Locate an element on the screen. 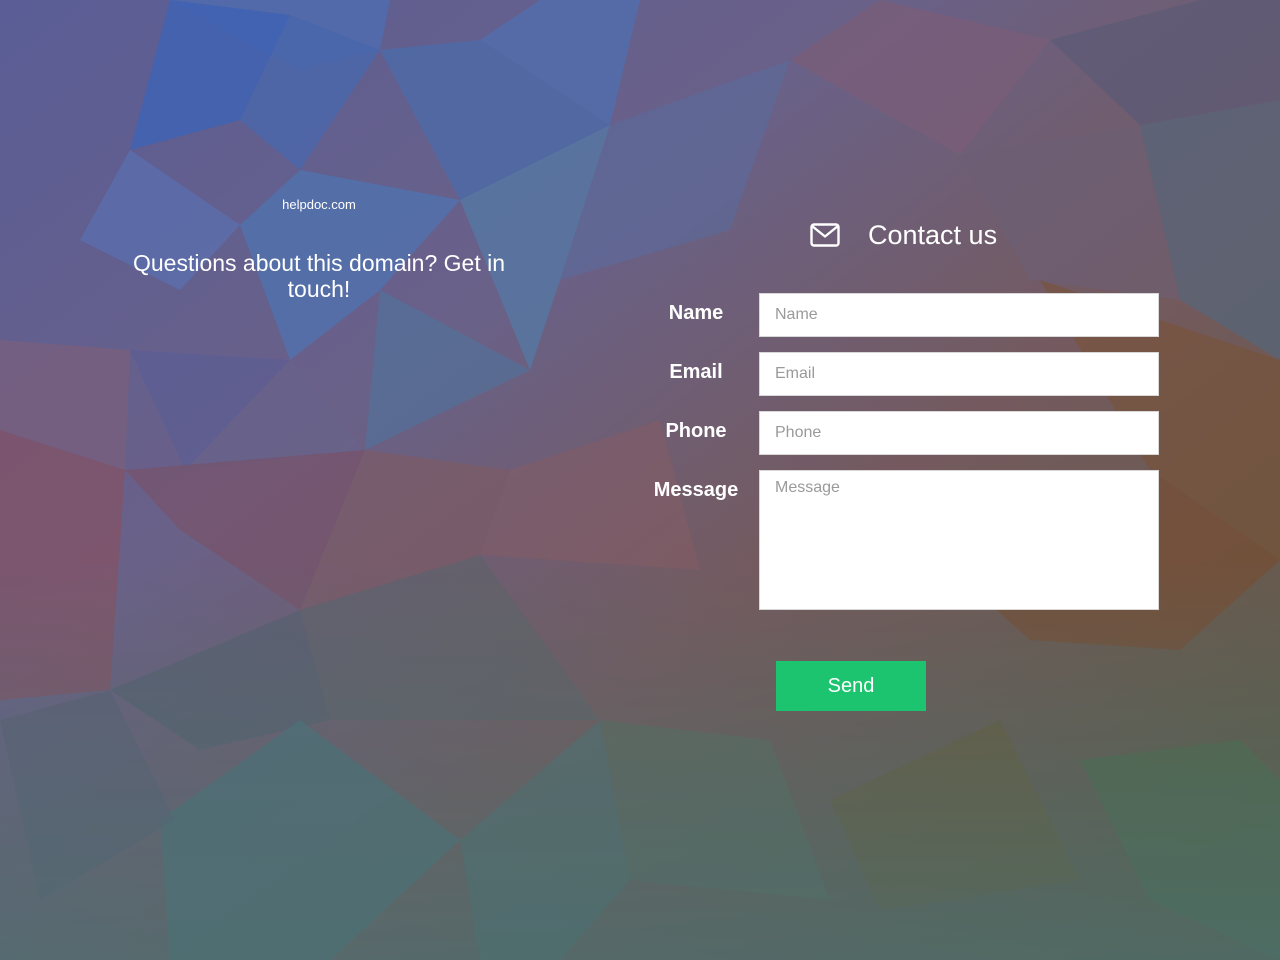  email-row: Email is located at coordinates (900, 374).